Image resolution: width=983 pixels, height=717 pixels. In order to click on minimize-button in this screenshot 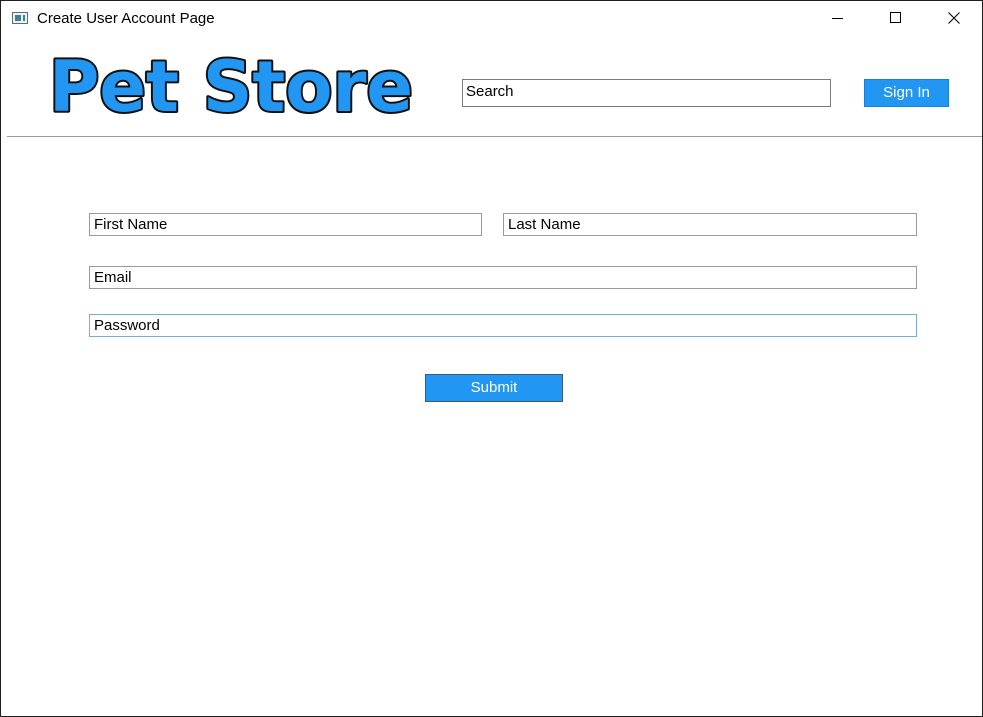, I will do `click(838, 18)`.